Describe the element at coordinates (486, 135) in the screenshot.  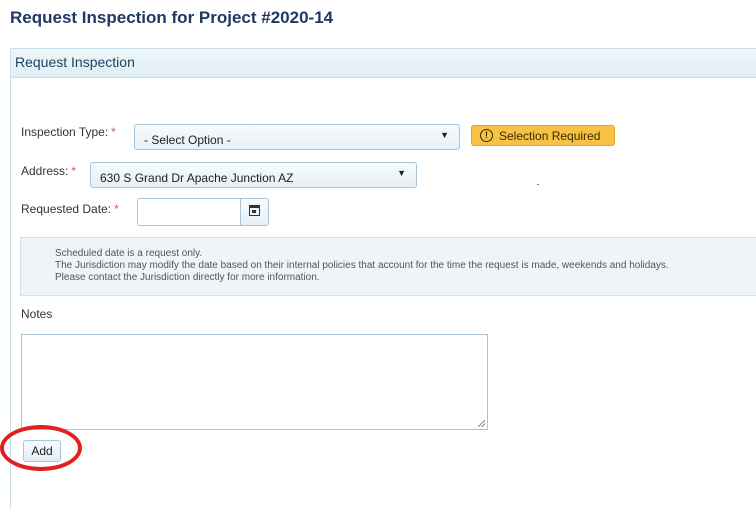
I see `warning-icon: !` at that location.